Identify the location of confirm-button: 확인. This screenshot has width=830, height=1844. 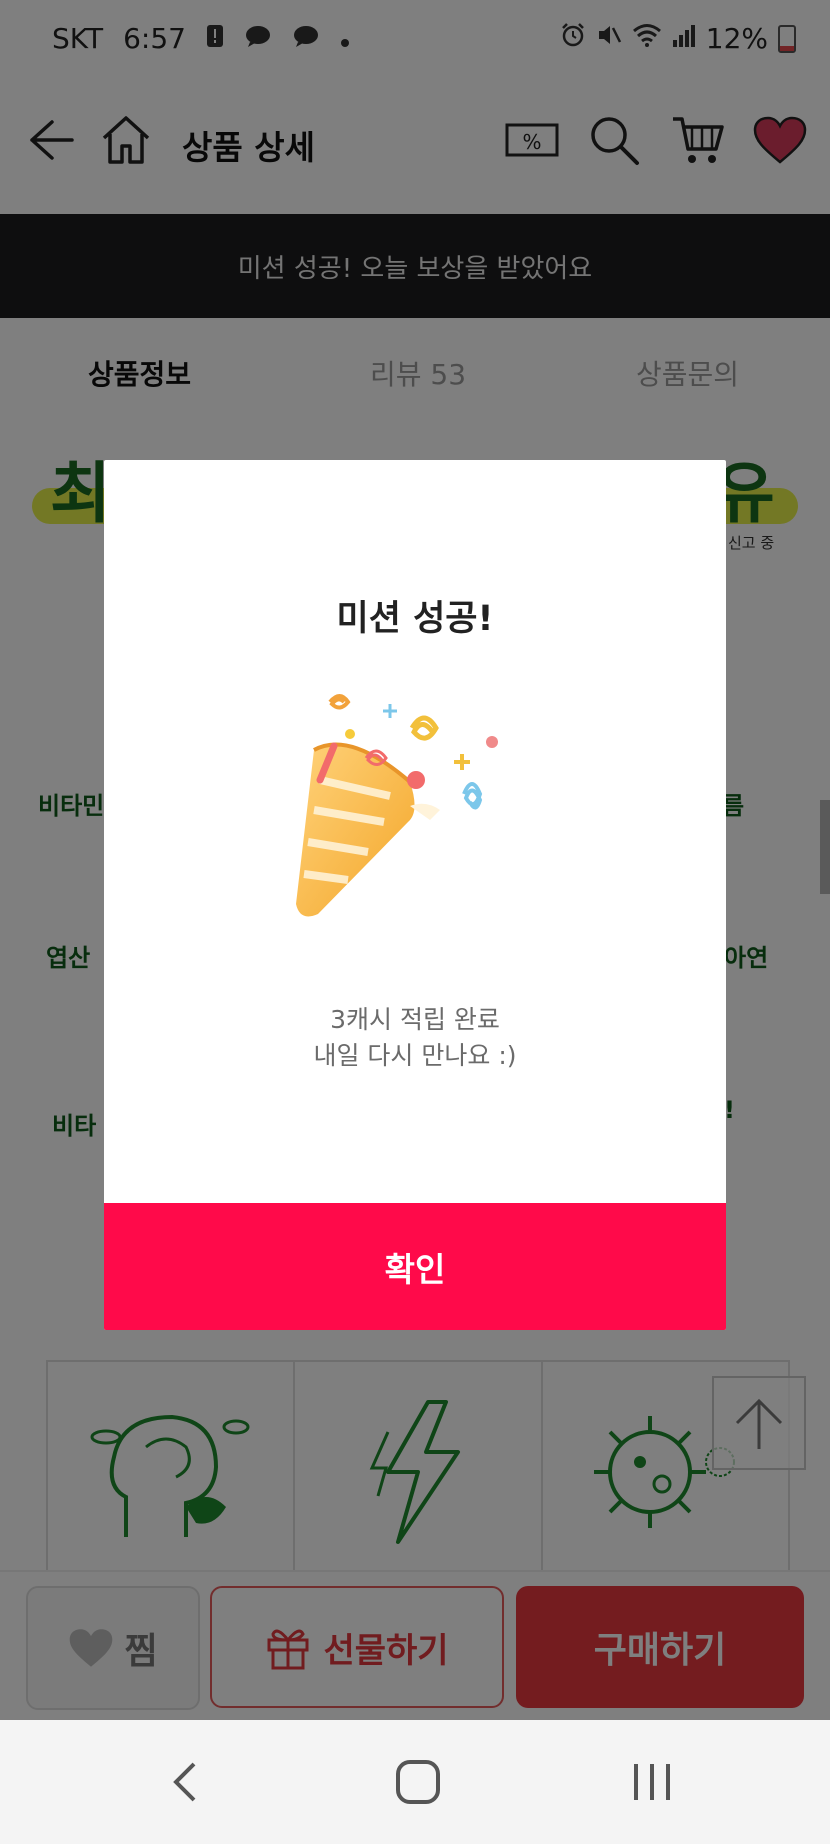
(415, 1266).